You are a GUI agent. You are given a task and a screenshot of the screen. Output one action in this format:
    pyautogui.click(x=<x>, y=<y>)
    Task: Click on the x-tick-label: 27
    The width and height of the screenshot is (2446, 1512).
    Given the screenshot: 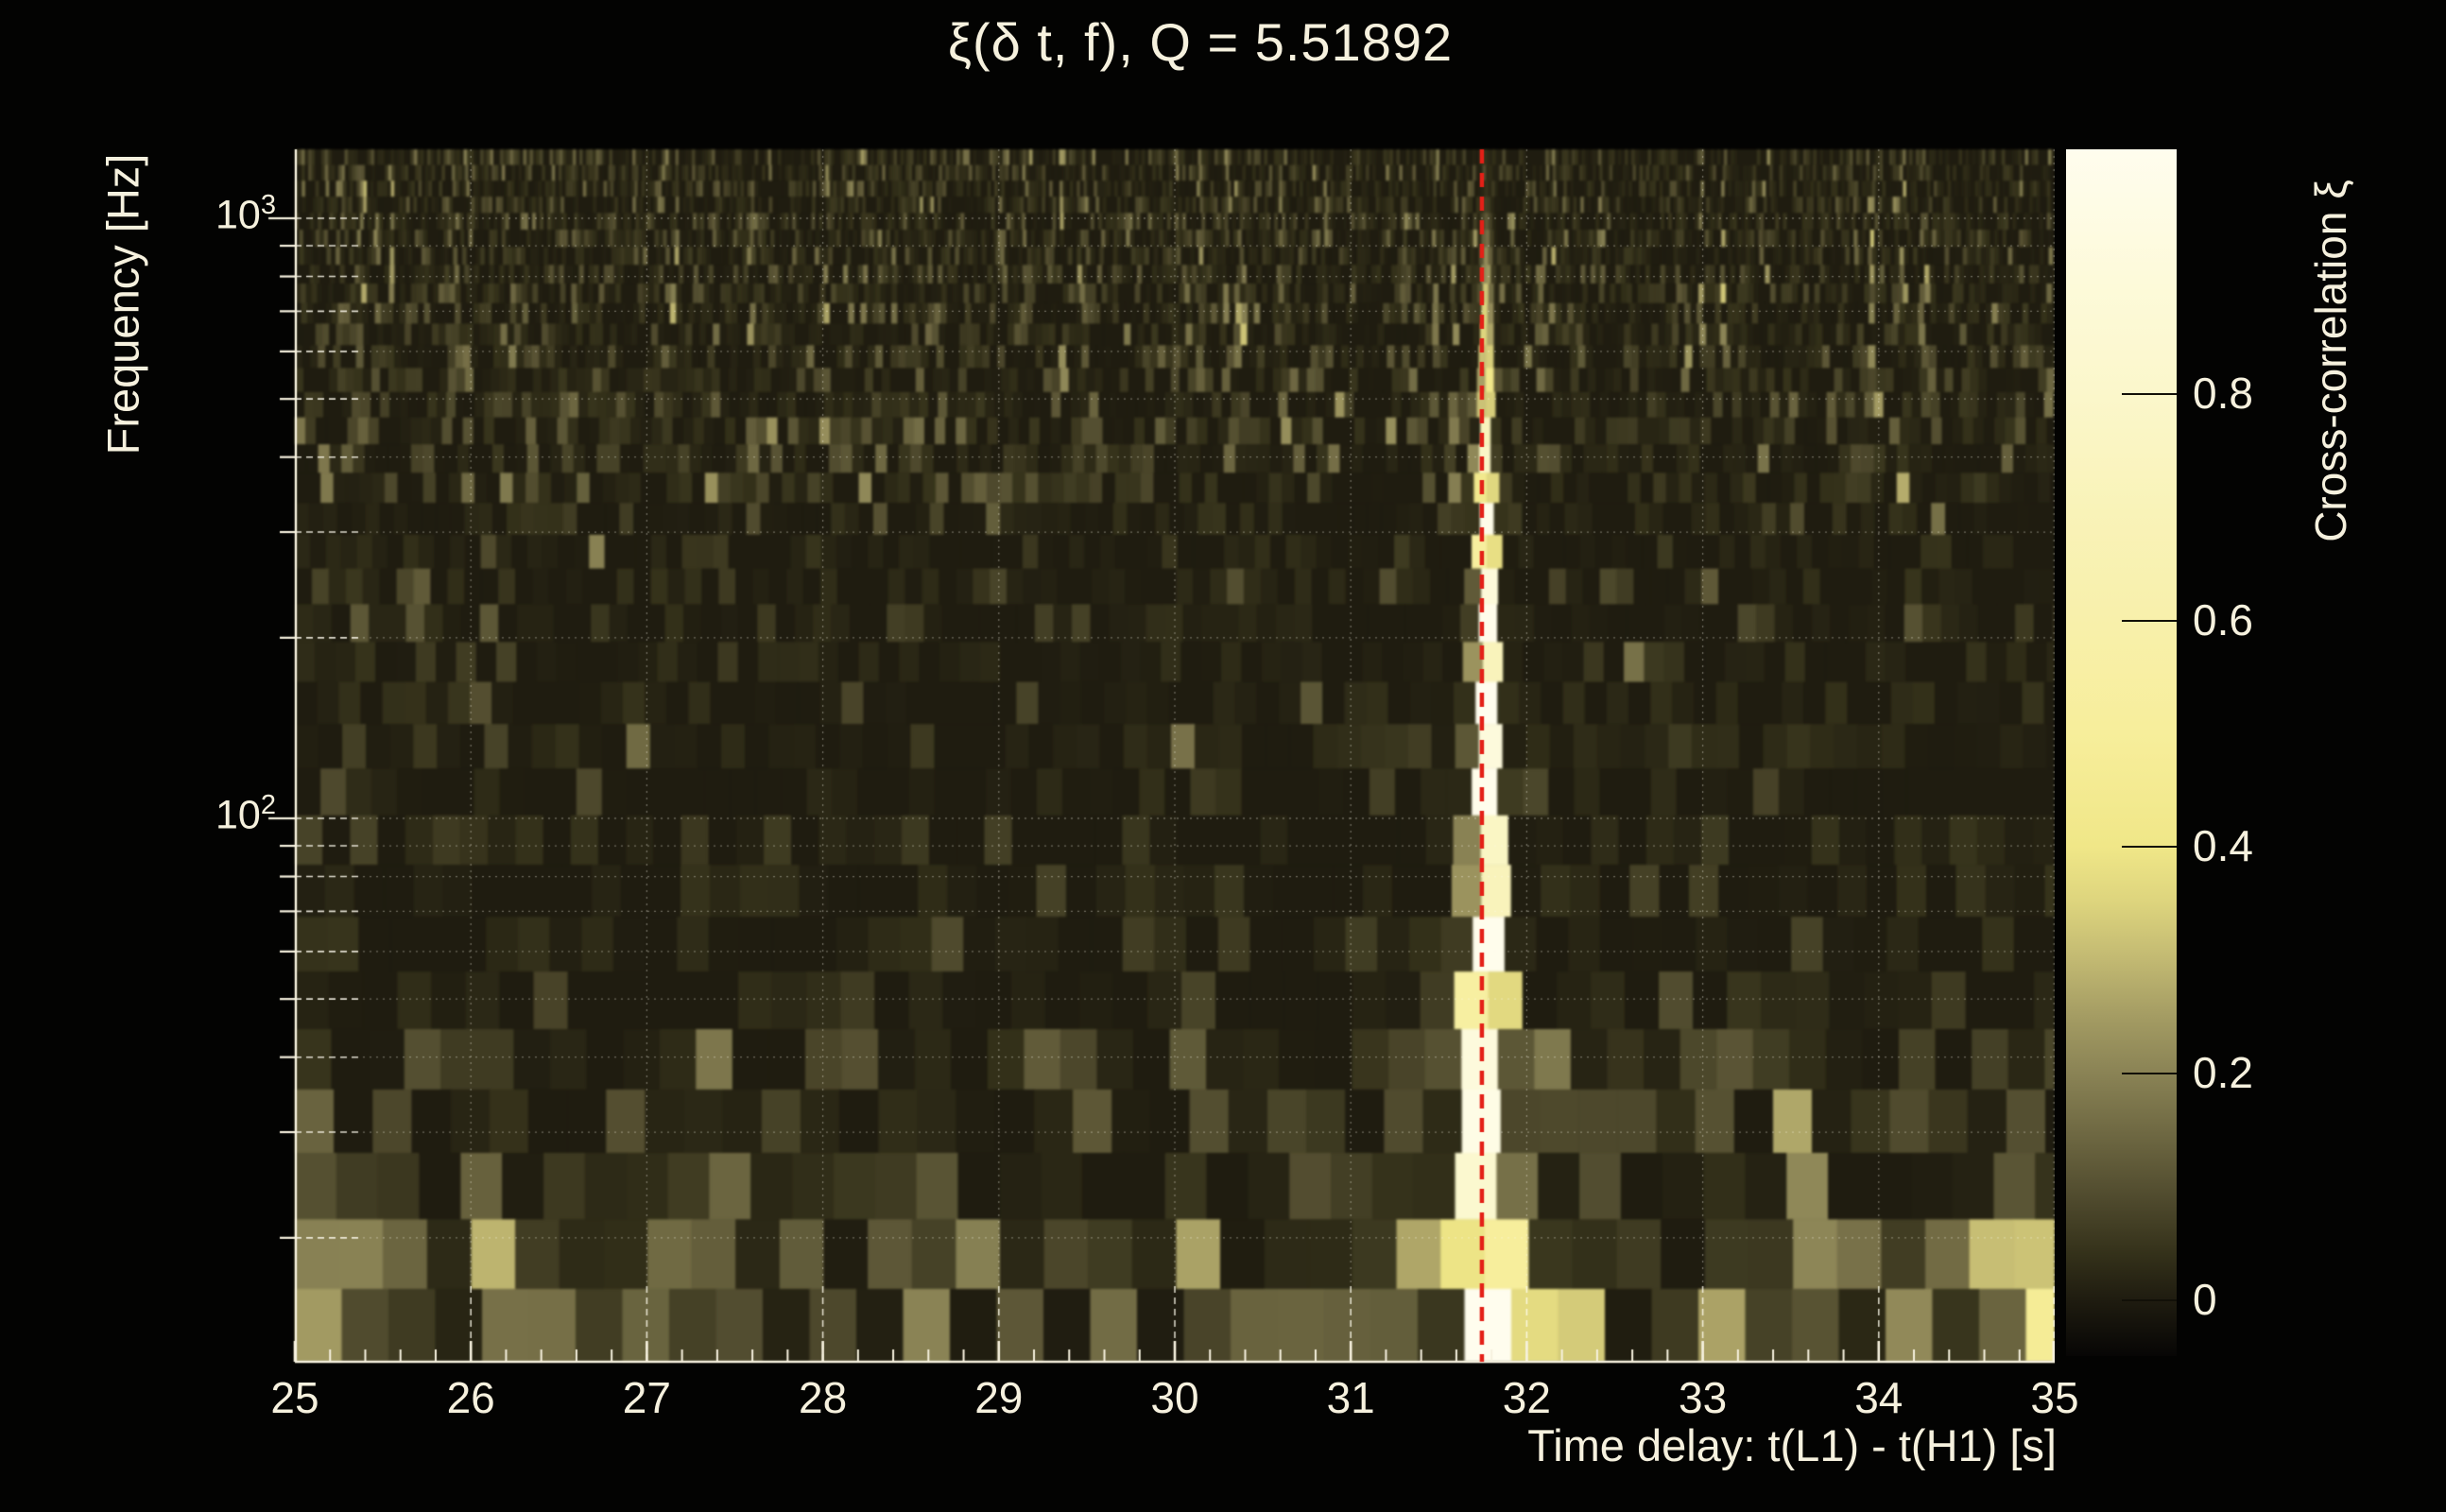 What is the action you would take?
    pyautogui.click(x=646, y=1397)
    